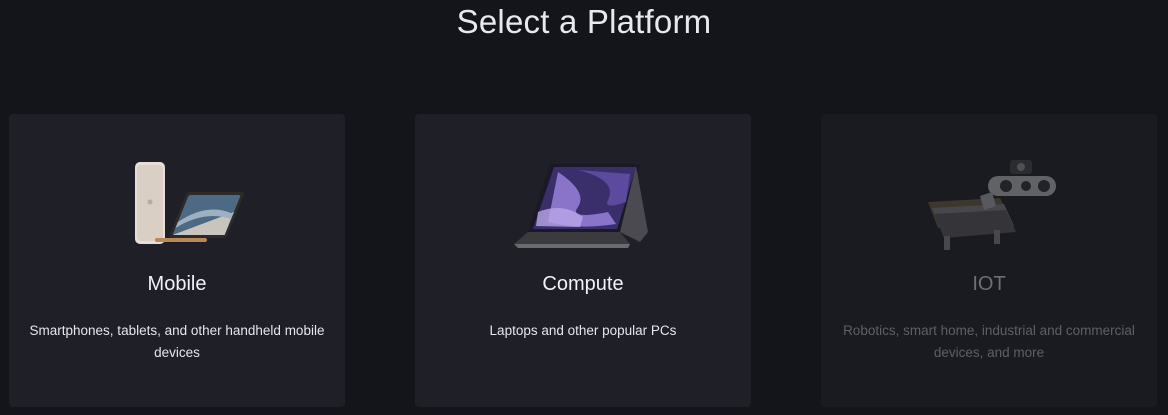 The width and height of the screenshot is (1168, 415). What do you see at coordinates (583, 330) in the screenshot?
I see `platform-card-description: Laptops and other popular PCs` at bounding box center [583, 330].